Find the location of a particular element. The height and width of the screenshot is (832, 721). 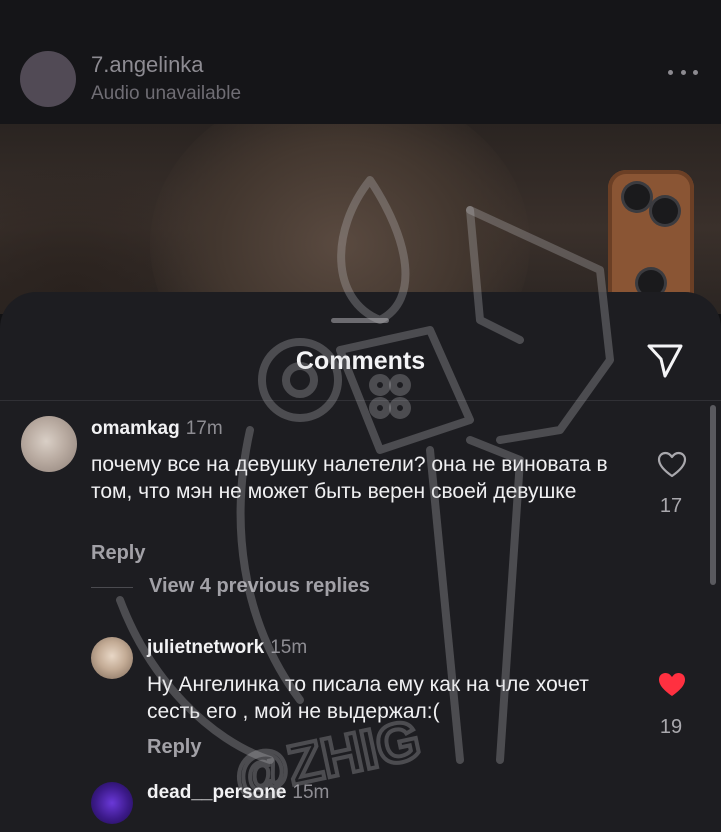

send-icon is located at coordinates (665, 361).